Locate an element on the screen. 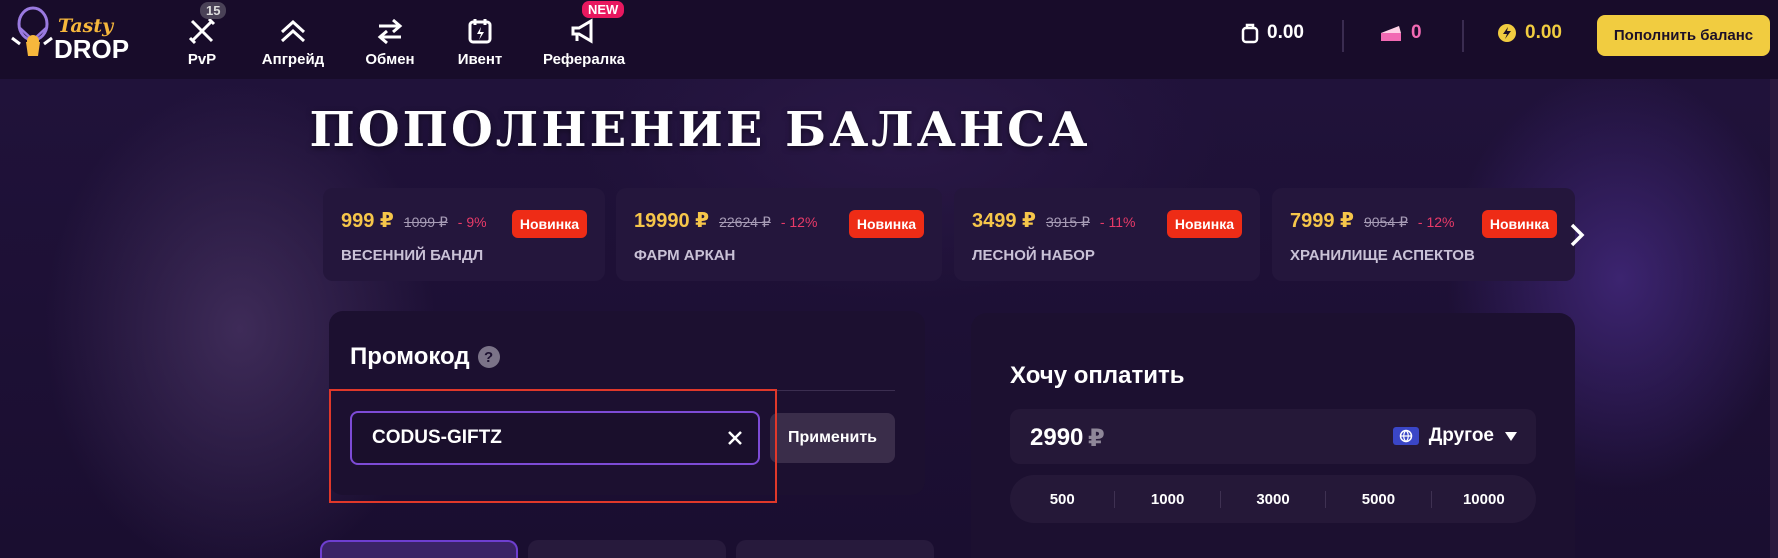 The width and height of the screenshot is (1778, 558). divider is located at coordinates (622, 390).